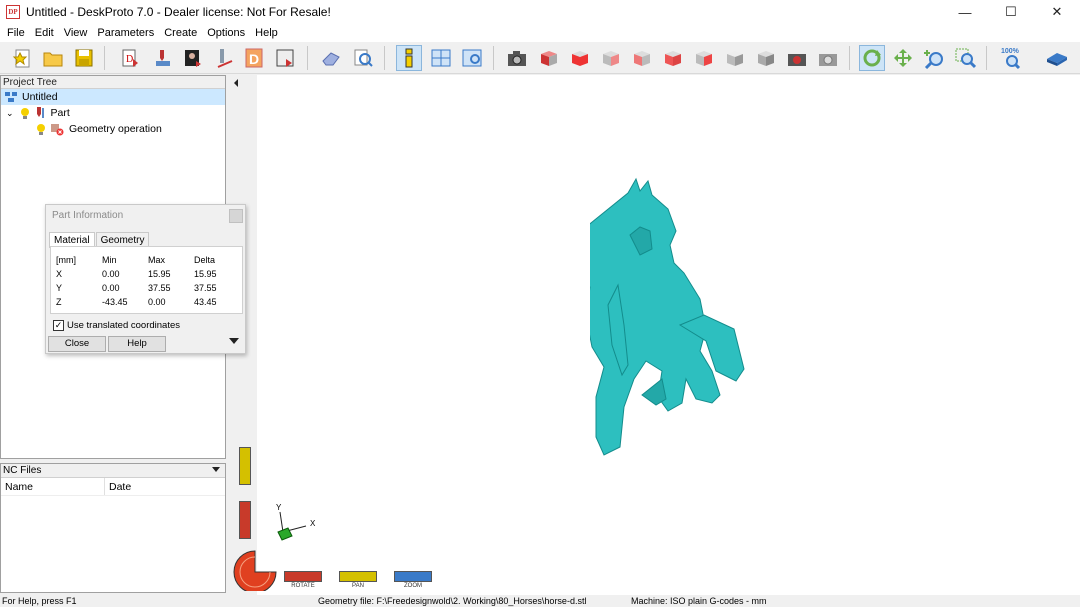 The height and width of the screenshot is (607, 1080). I want to click on tree-item-part: ⌄ Part, so click(35, 113).